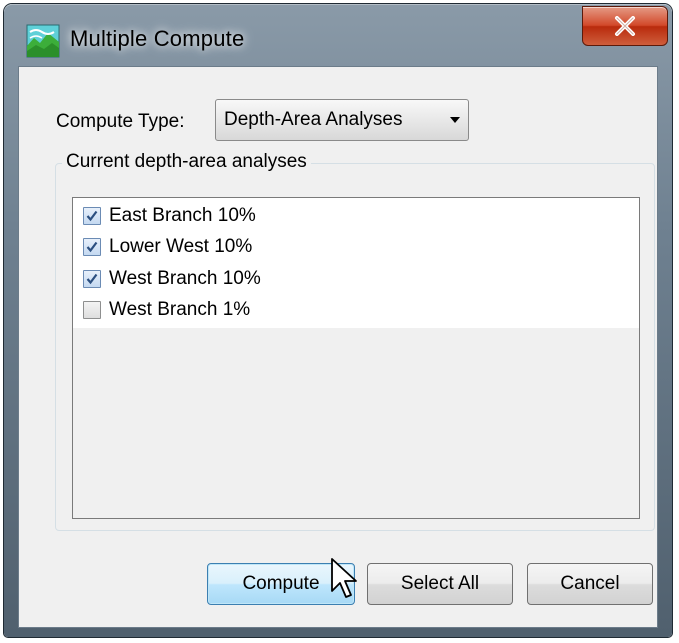 The height and width of the screenshot is (643, 679). What do you see at coordinates (313, 119) in the screenshot?
I see `compute-type-selected: Depth-Area Analyses` at bounding box center [313, 119].